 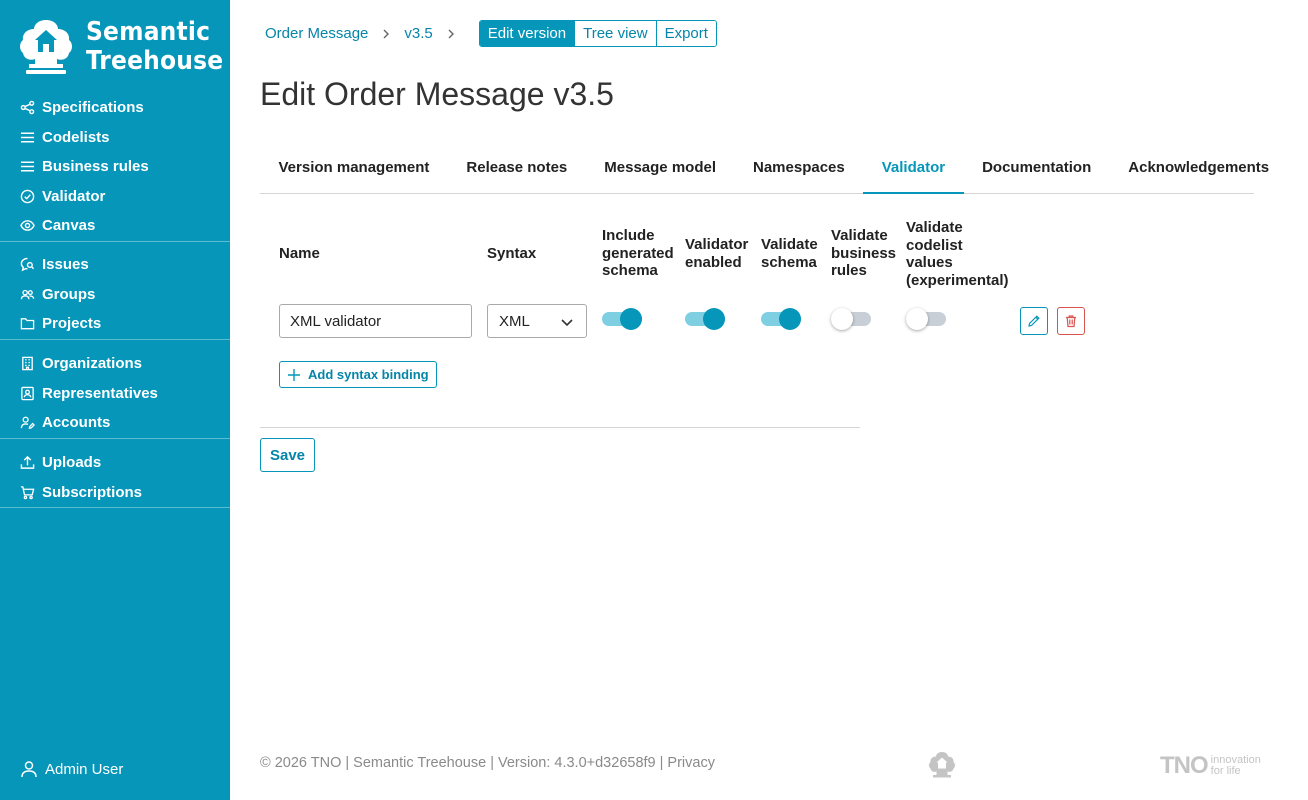 I want to click on edit-validator-button, so click(x=1034, y=321).